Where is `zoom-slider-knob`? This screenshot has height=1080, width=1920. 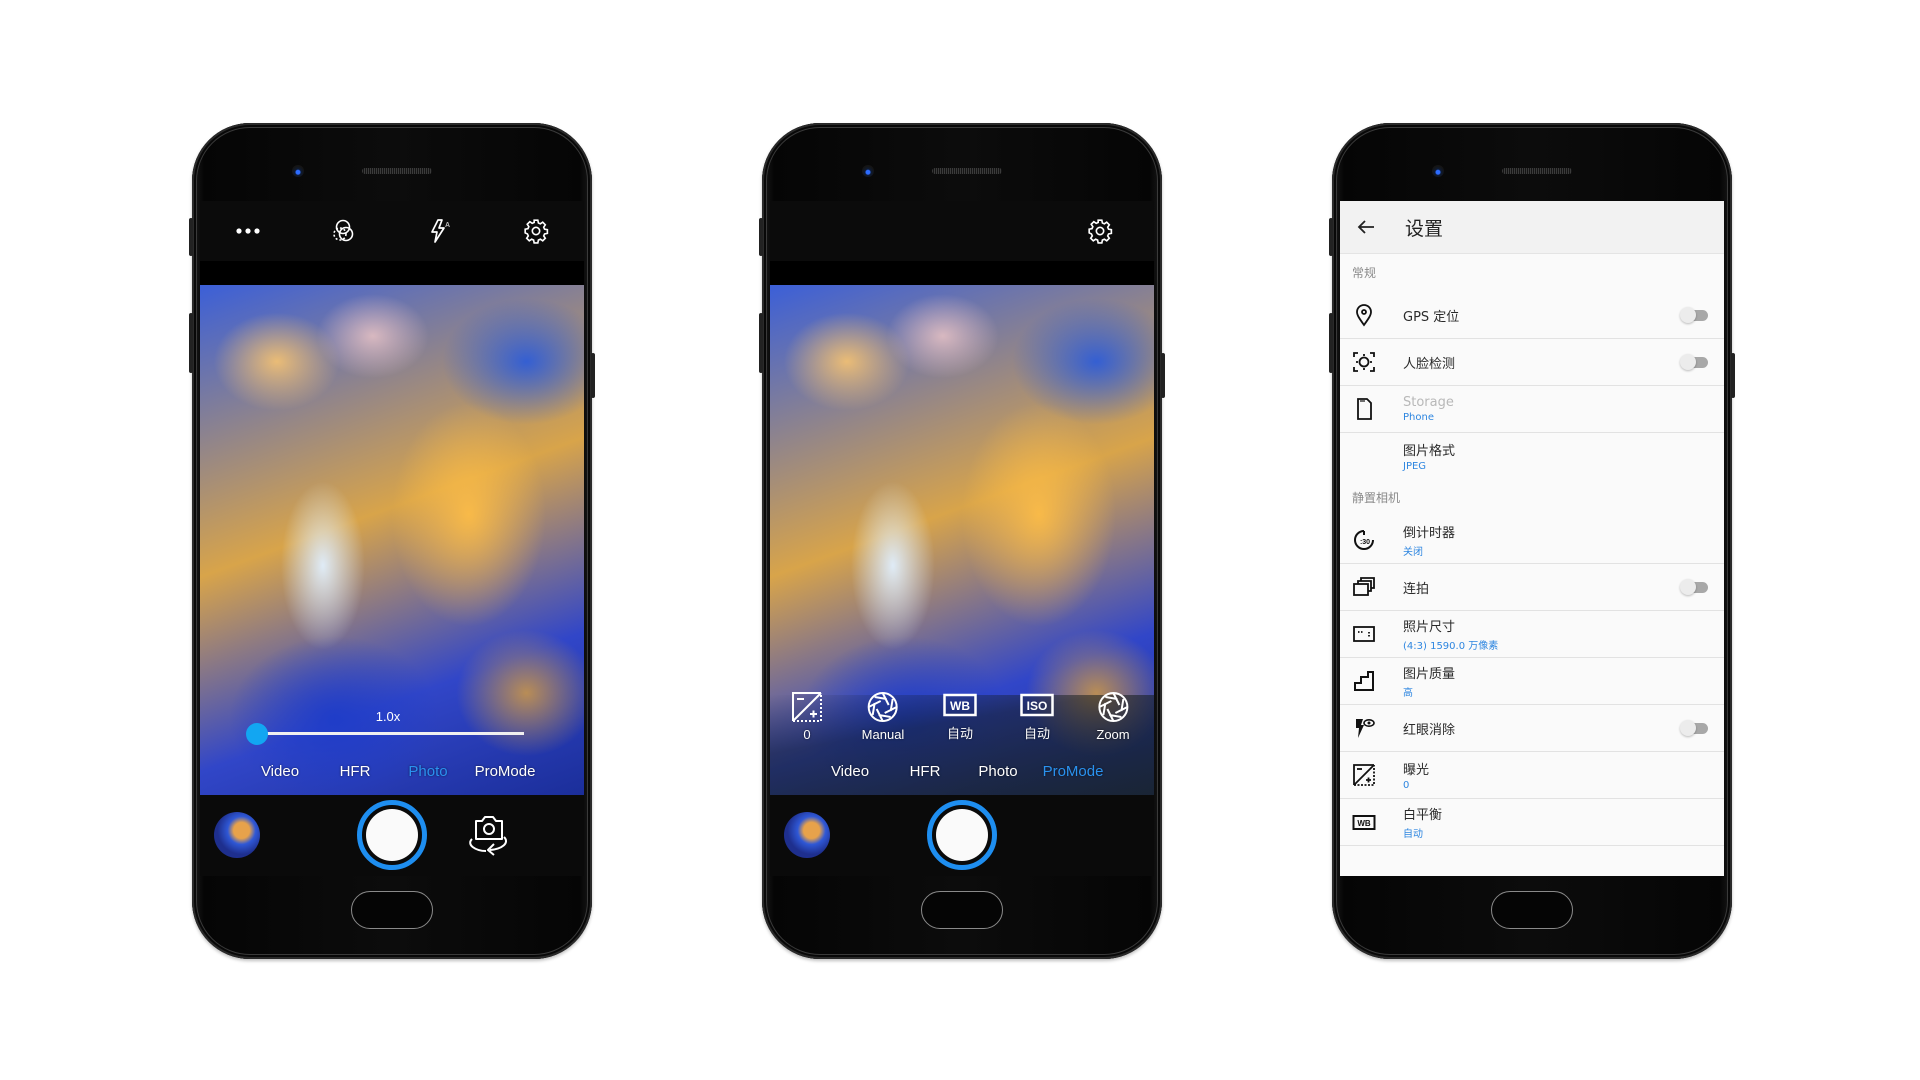
zoom-slider-knob is located at coordinates (257, 734).